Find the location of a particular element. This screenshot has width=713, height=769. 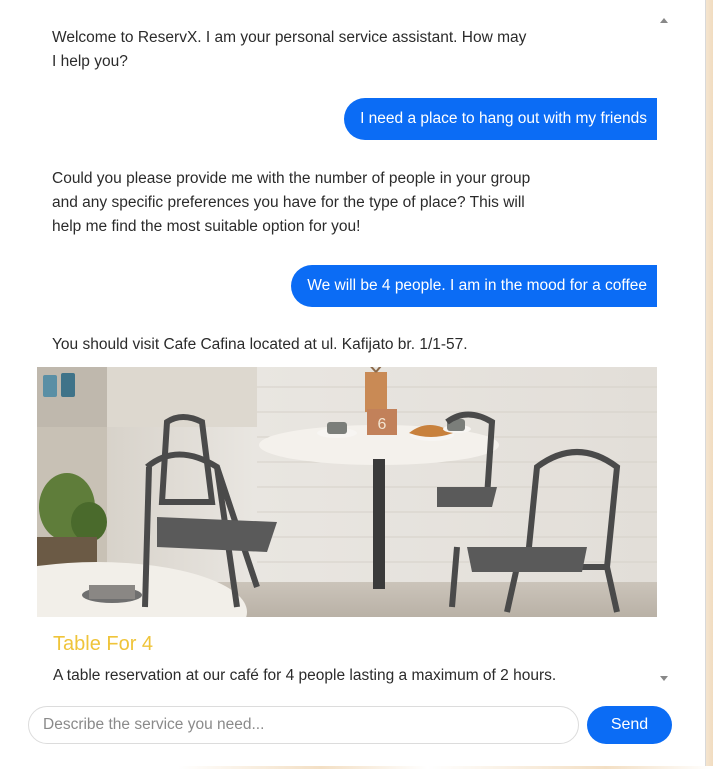

chat-scrollbar is located at coordinates (664, 350).